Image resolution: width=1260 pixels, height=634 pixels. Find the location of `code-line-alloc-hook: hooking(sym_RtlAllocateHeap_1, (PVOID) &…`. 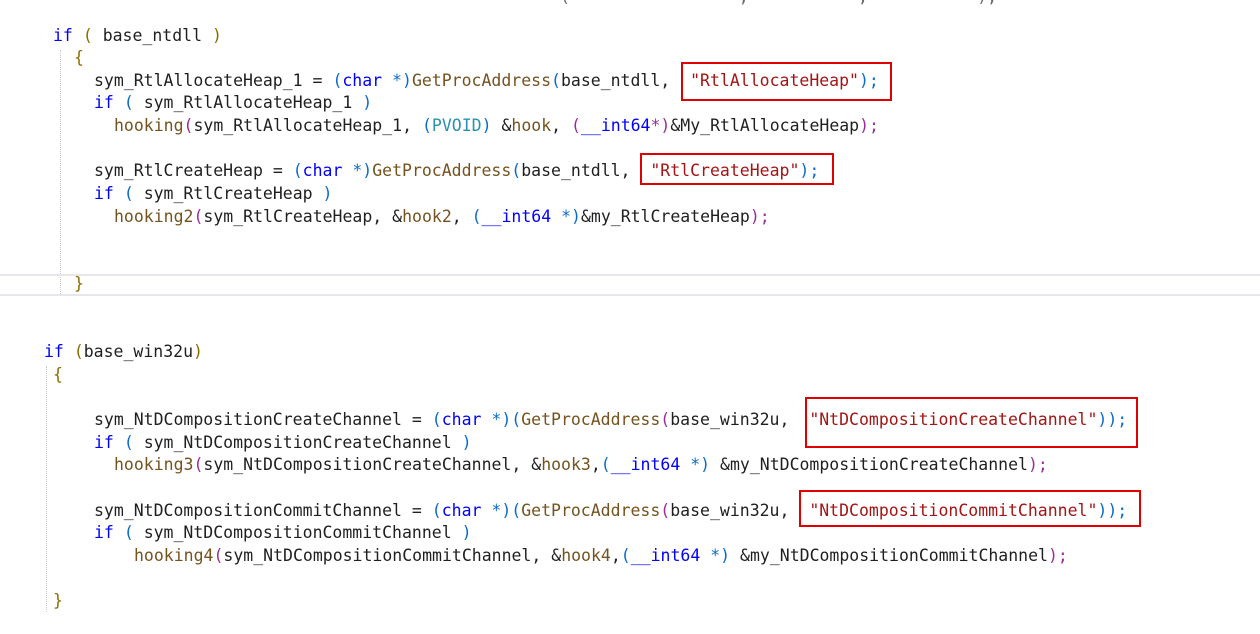

code-line-alloc-hook: hooking(sym_RtlAllocateHeap_1, (PVOID) &… is located at coordinates (496, 126).